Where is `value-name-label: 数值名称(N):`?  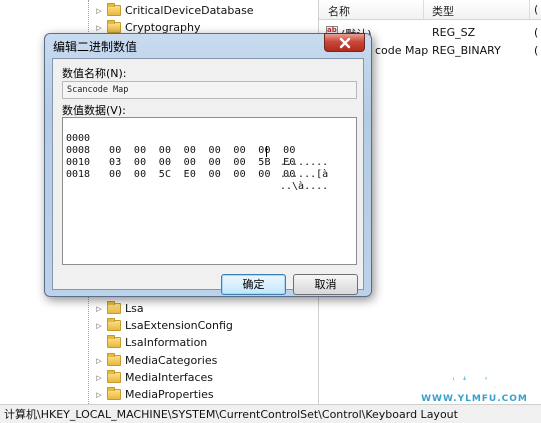
value-name-label: 数值名称(N): is located at coordinates (94, 73).